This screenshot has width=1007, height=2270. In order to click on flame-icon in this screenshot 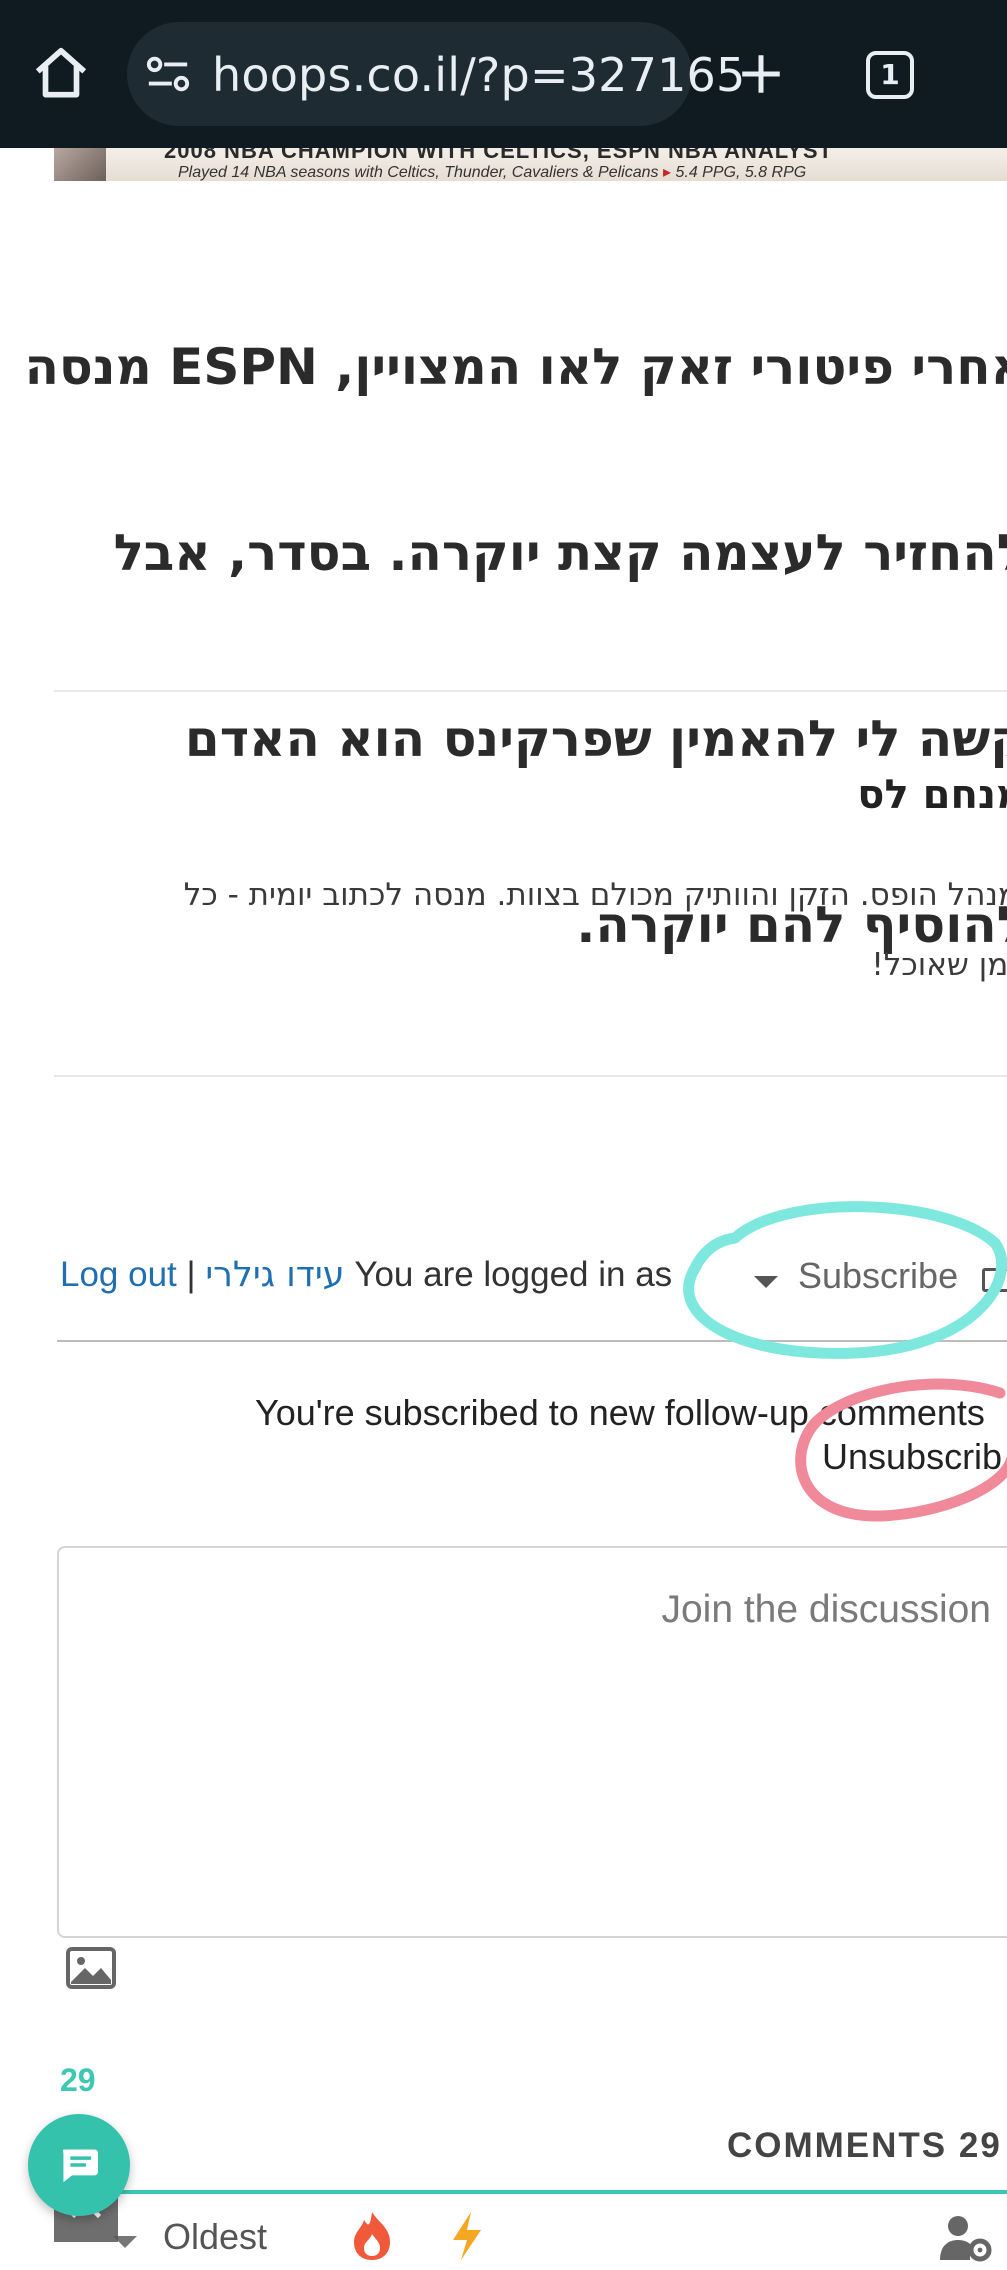, I will do `click(372, 2236)`.